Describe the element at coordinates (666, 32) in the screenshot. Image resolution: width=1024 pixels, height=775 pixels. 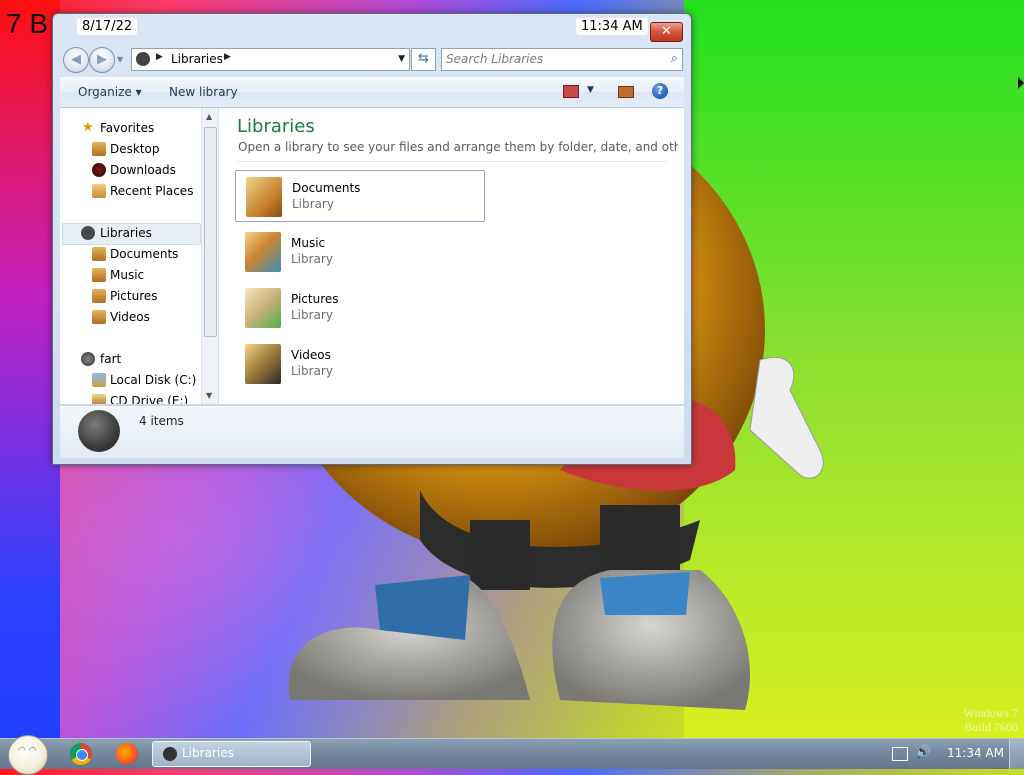
I see `close-button: ✕` at that location.